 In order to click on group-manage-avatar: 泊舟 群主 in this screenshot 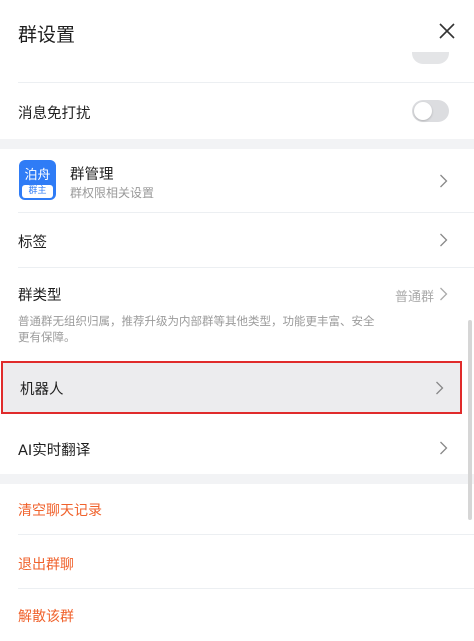, I will do `click(37, 180)`.